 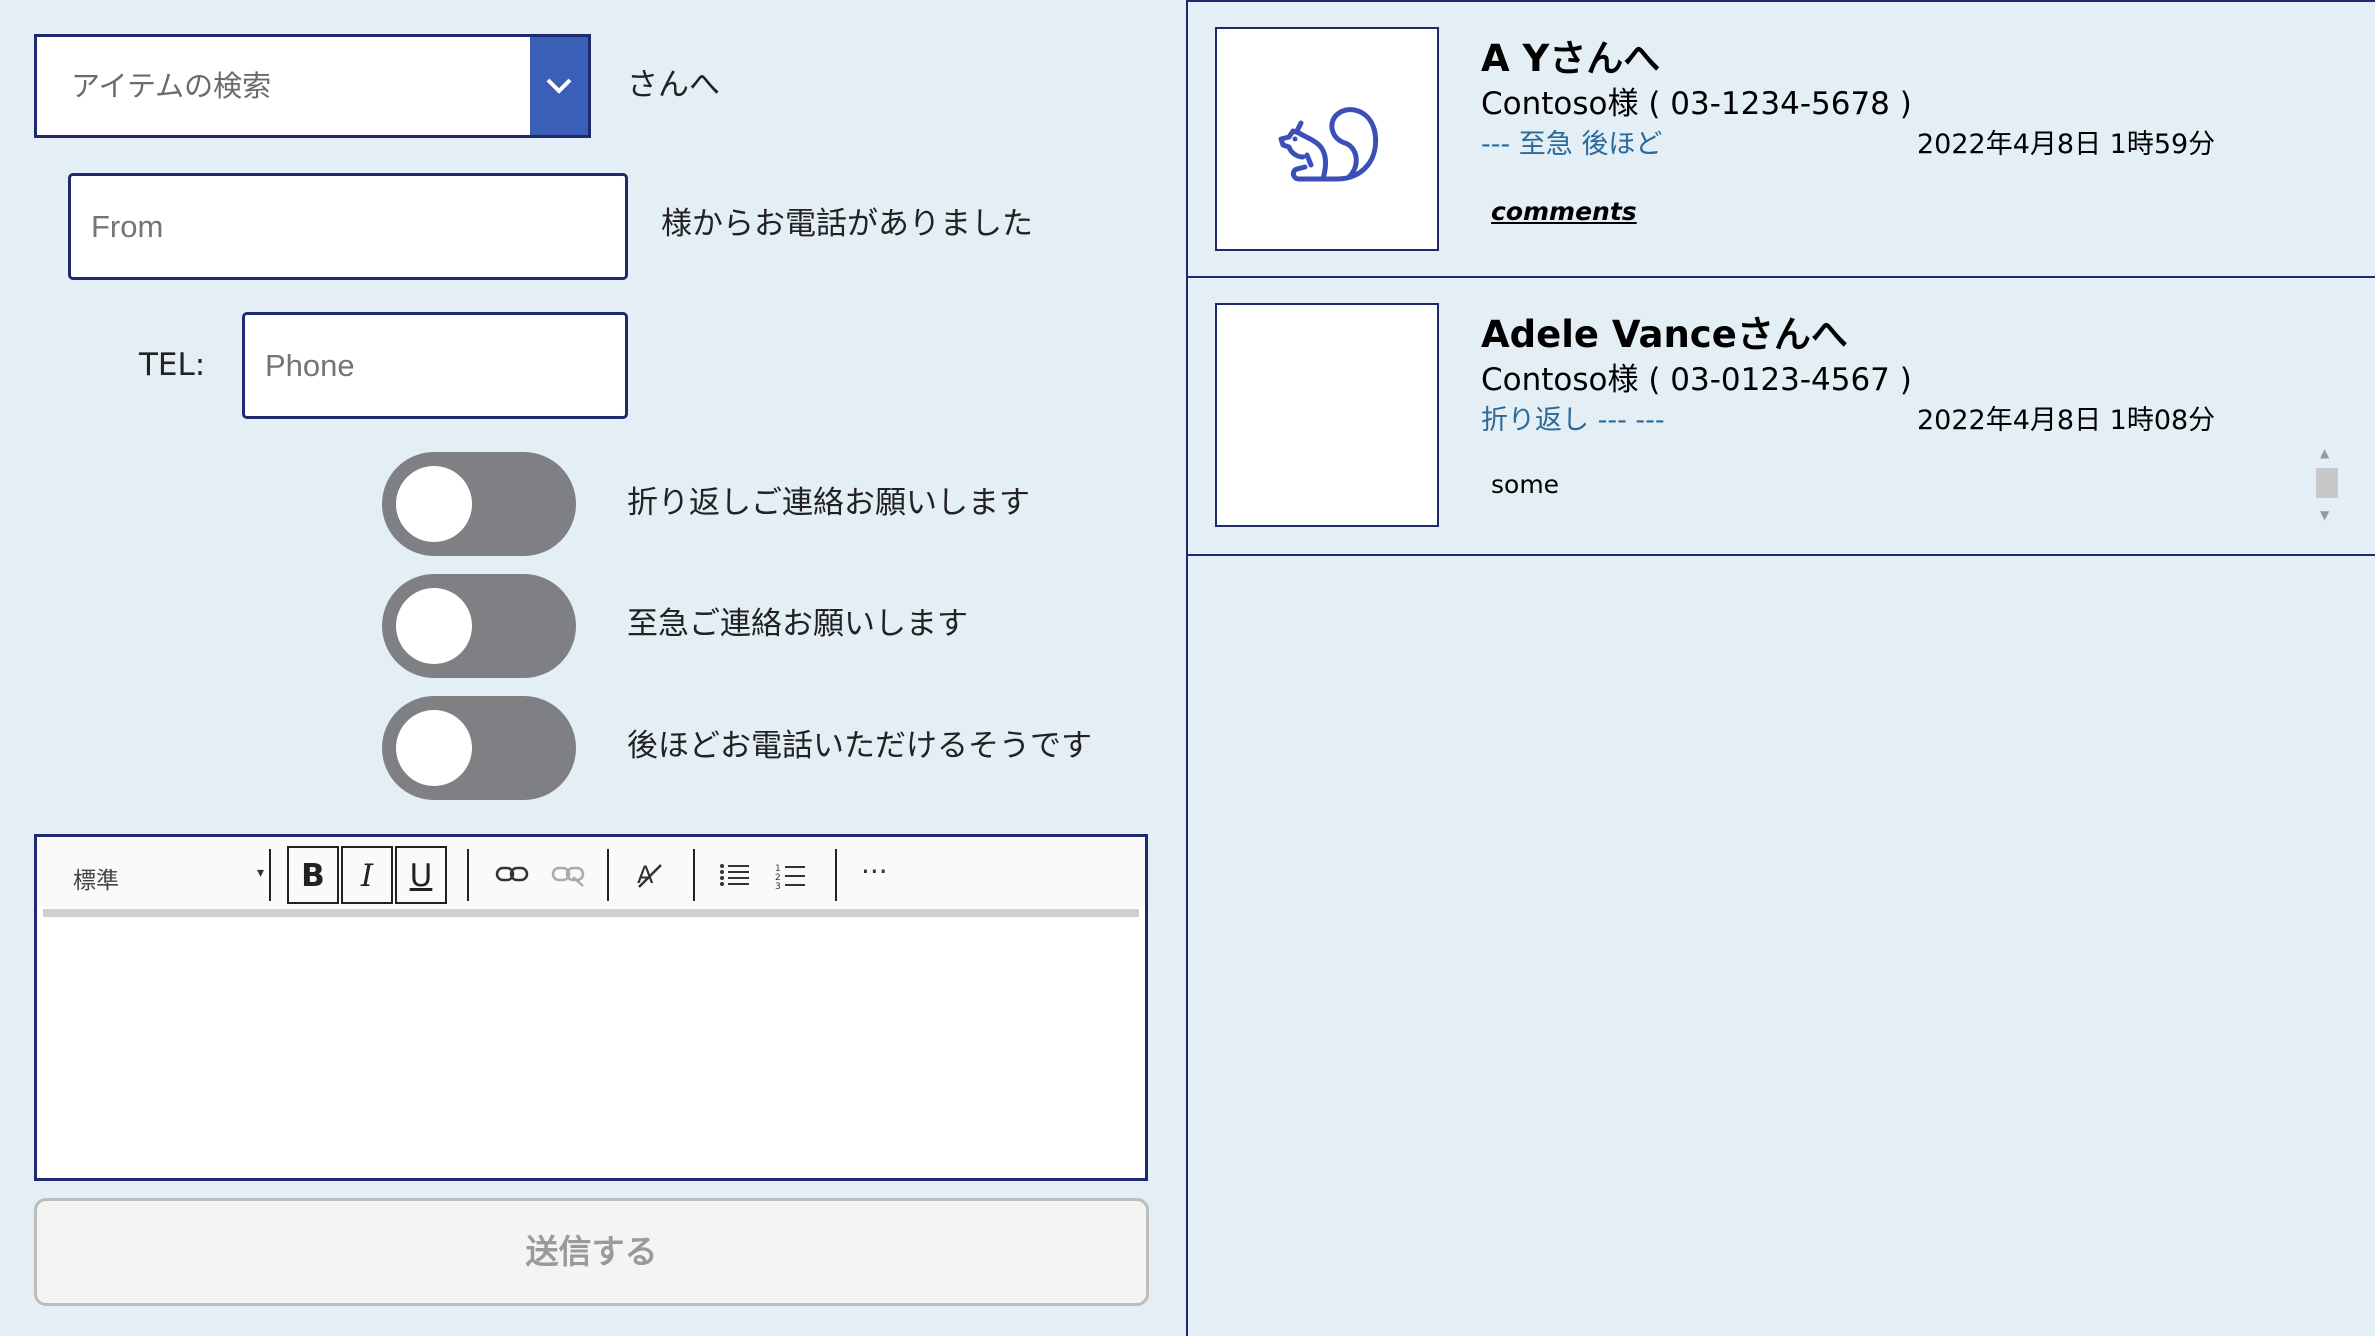 I want to click on item-title: Adele Vanceさんへ, so click(x=1664, y=334).